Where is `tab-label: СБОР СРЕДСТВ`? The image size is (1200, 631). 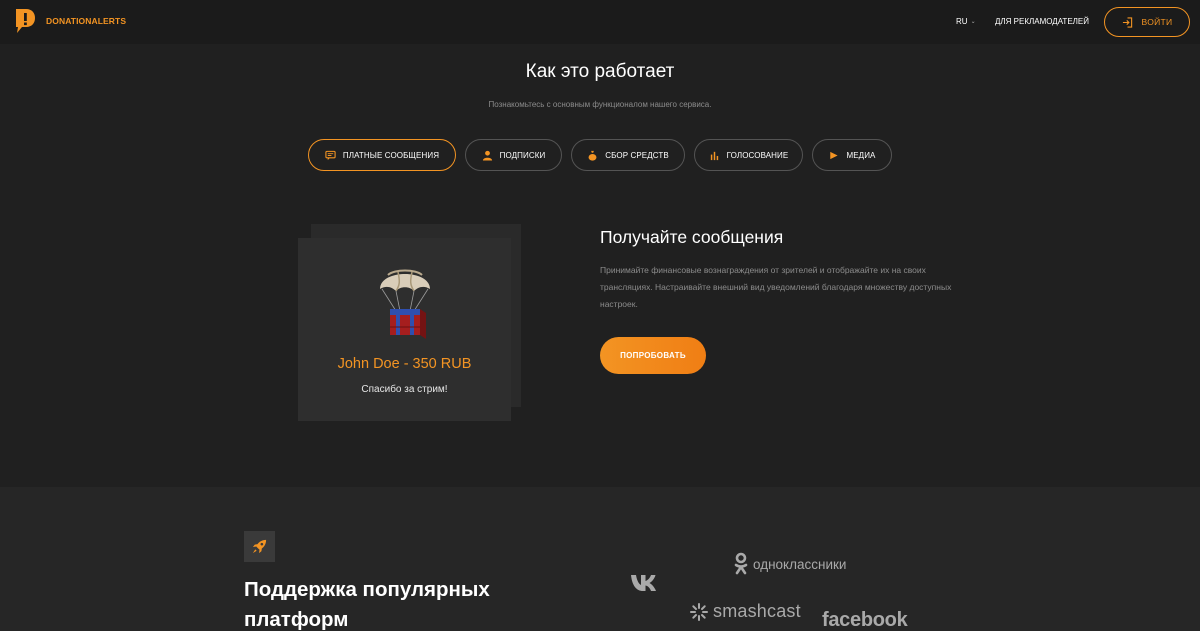
tab-label: СБОР СРЕДСТВ is located at coordinates (637, 155).